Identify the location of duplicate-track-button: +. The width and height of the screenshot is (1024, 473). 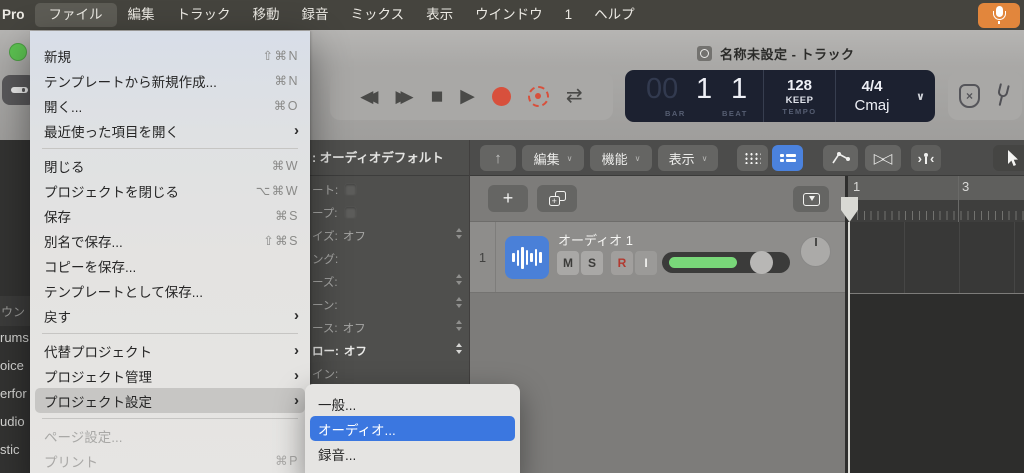
(557, 198).